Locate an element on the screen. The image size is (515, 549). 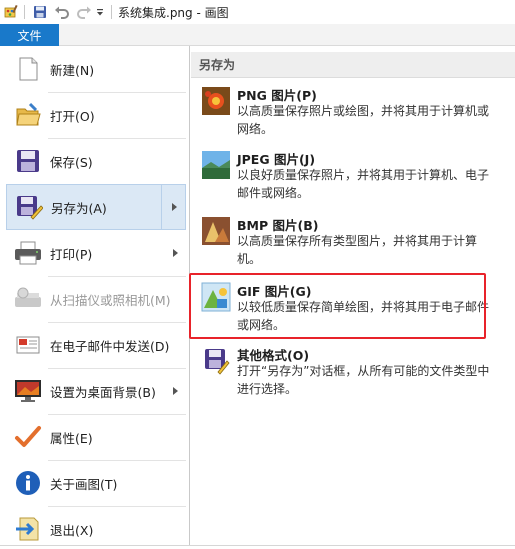
menu-item-new: 新建(N) is located at coordinates (96, 69).